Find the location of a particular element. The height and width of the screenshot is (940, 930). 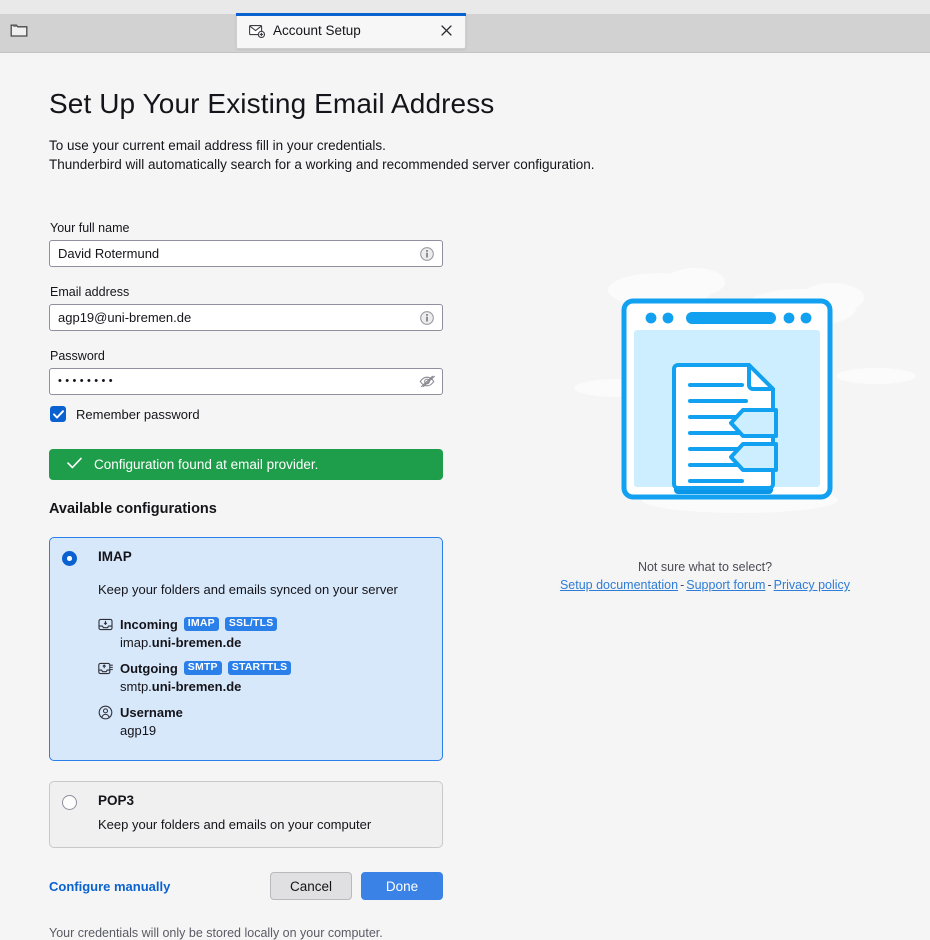

inbox-icon is located at coordinates (105, 624).